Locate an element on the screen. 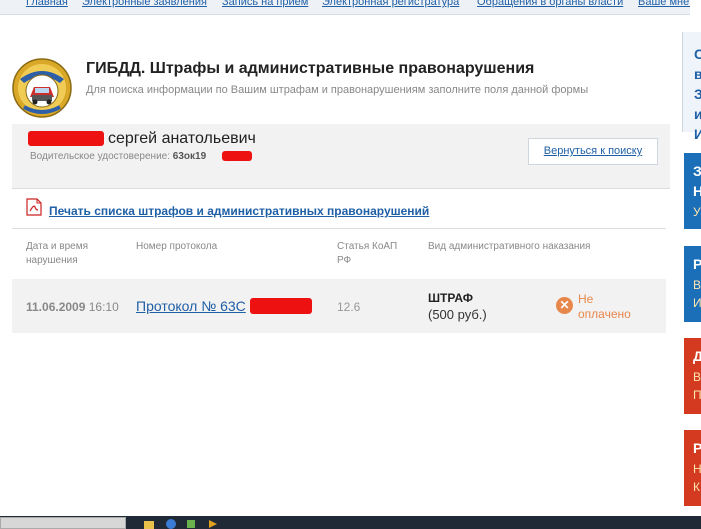  divider is located at coordinates (339, 228).